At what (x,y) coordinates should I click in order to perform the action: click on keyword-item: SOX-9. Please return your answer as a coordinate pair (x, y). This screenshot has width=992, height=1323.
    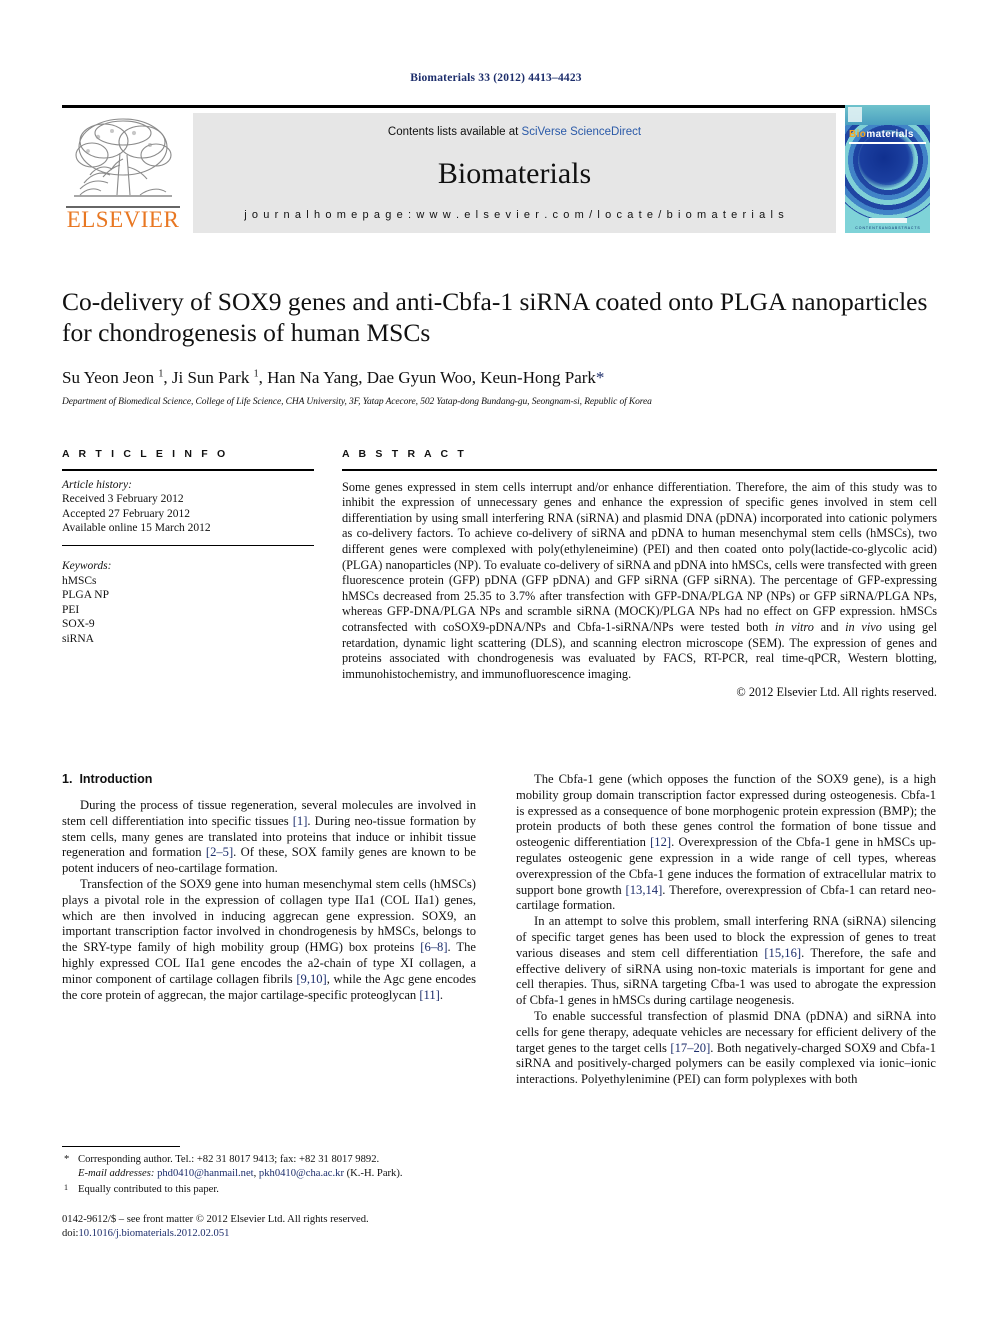
    Looking at the image, I should click on (78, 624).